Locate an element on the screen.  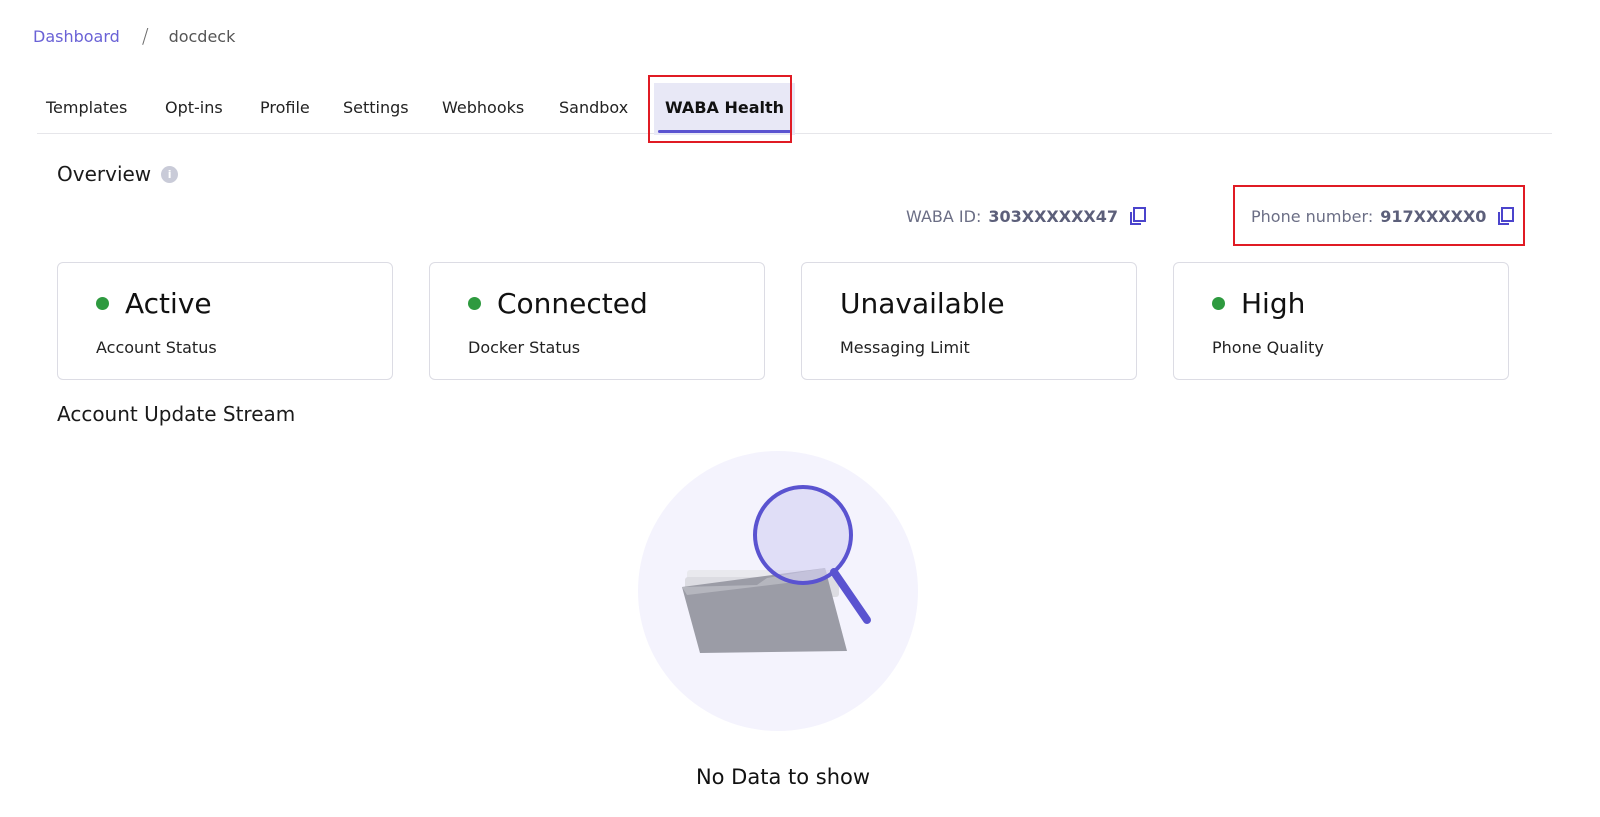
tab-settings: Settings is located at coordinates (376, 107).